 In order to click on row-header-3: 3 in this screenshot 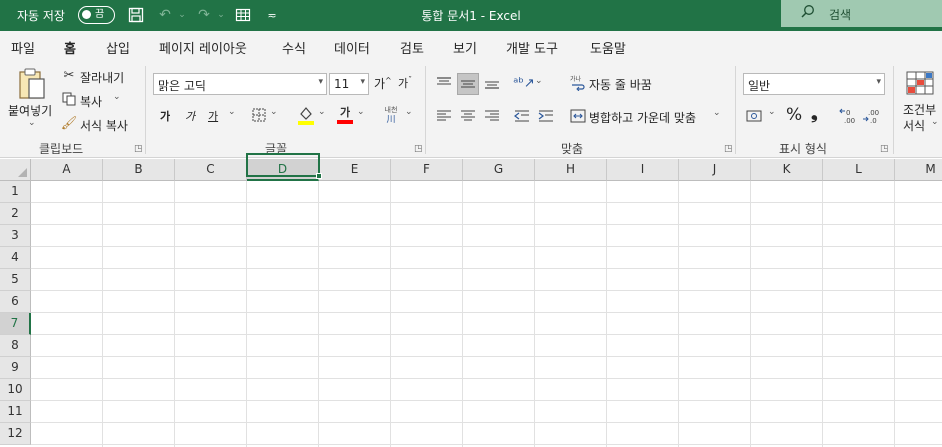, I will do `click(15, 236)`.